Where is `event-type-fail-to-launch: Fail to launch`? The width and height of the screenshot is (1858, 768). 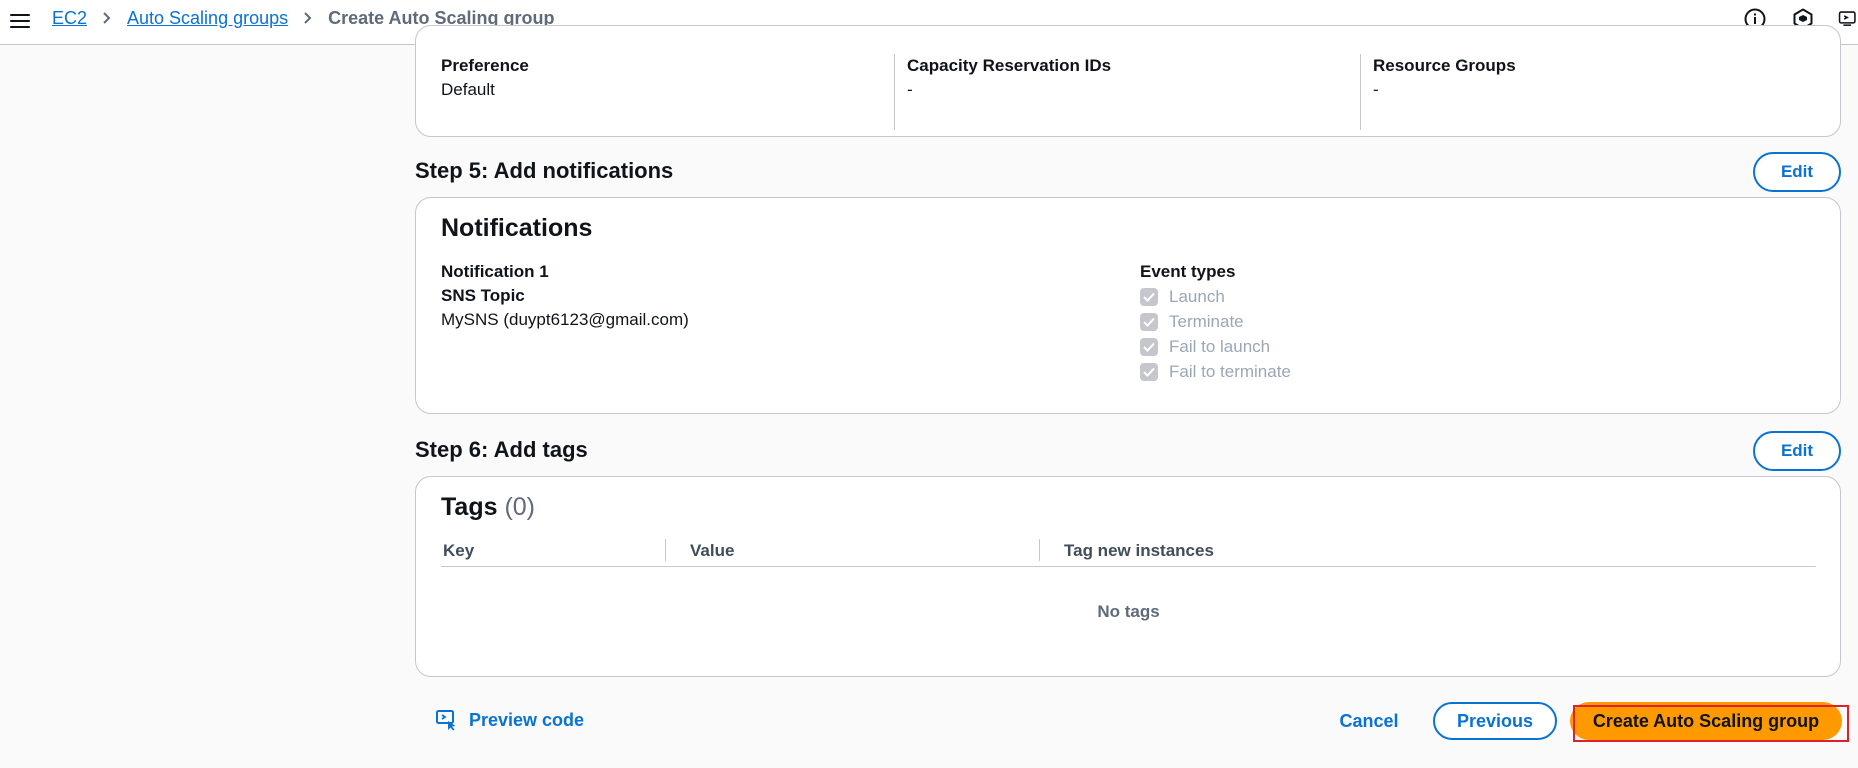
event-type-fail-to-launch: Fail to launch is located at coordinates (1215, 346).